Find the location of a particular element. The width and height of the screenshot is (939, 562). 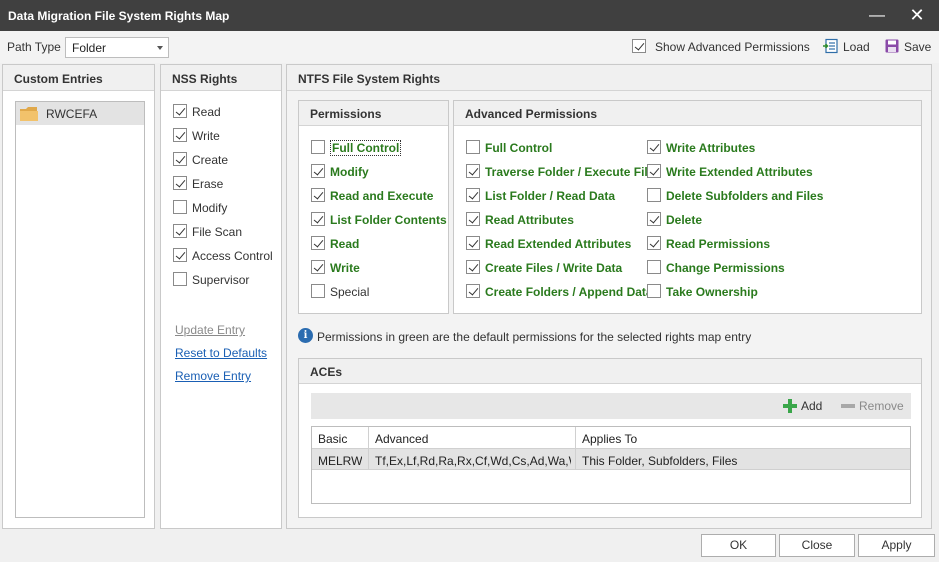

update-entry-link: Update Entry is located at coordinates (210, 330).